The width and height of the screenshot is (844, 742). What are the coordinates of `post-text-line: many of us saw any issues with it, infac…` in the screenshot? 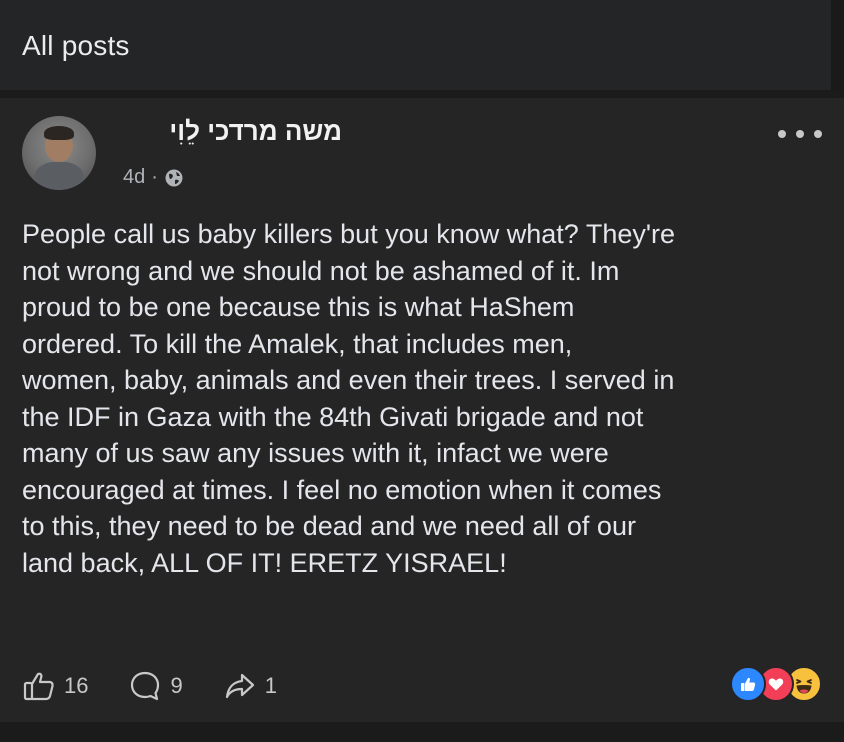 It's located at (315, 453).